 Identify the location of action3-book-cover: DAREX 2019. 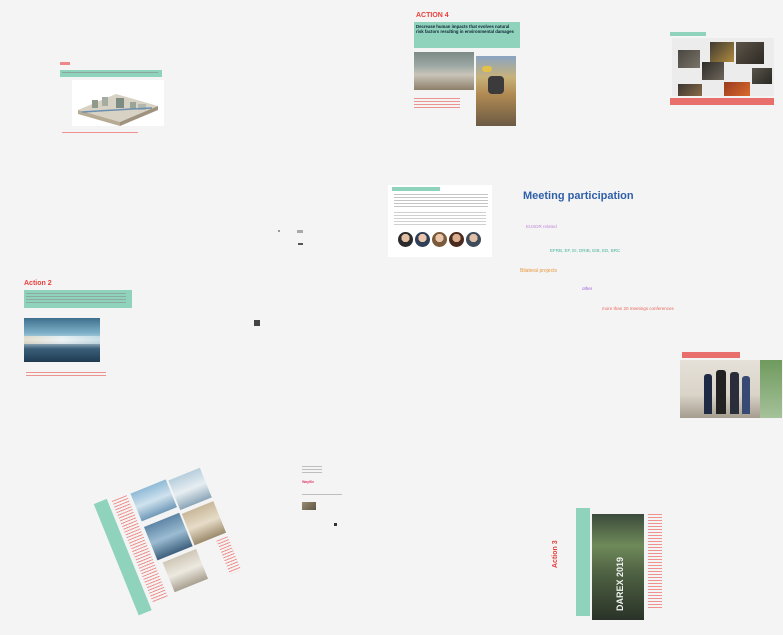
(618, 567).